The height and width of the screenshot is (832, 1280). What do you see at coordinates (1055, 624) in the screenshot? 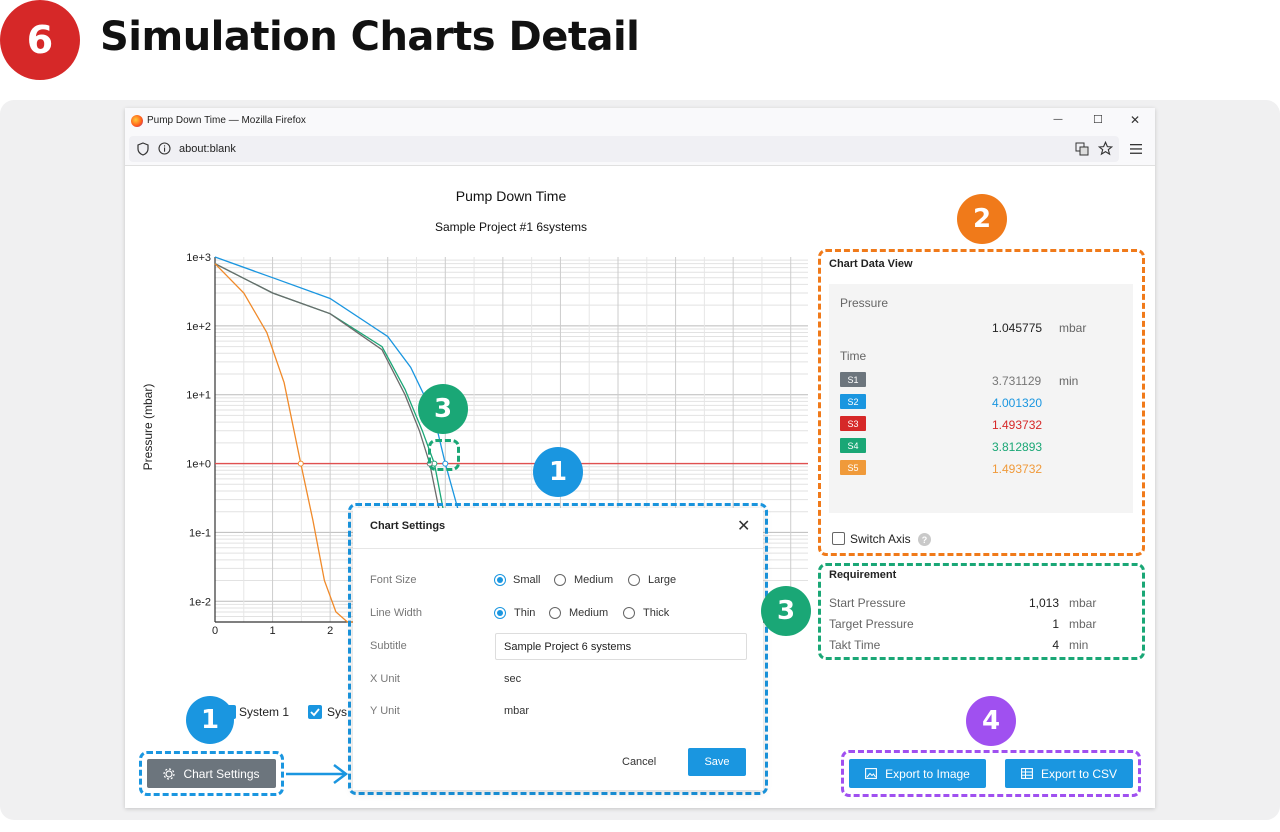
I see `requirement-value: 1` at bounding box center [1055, 624].